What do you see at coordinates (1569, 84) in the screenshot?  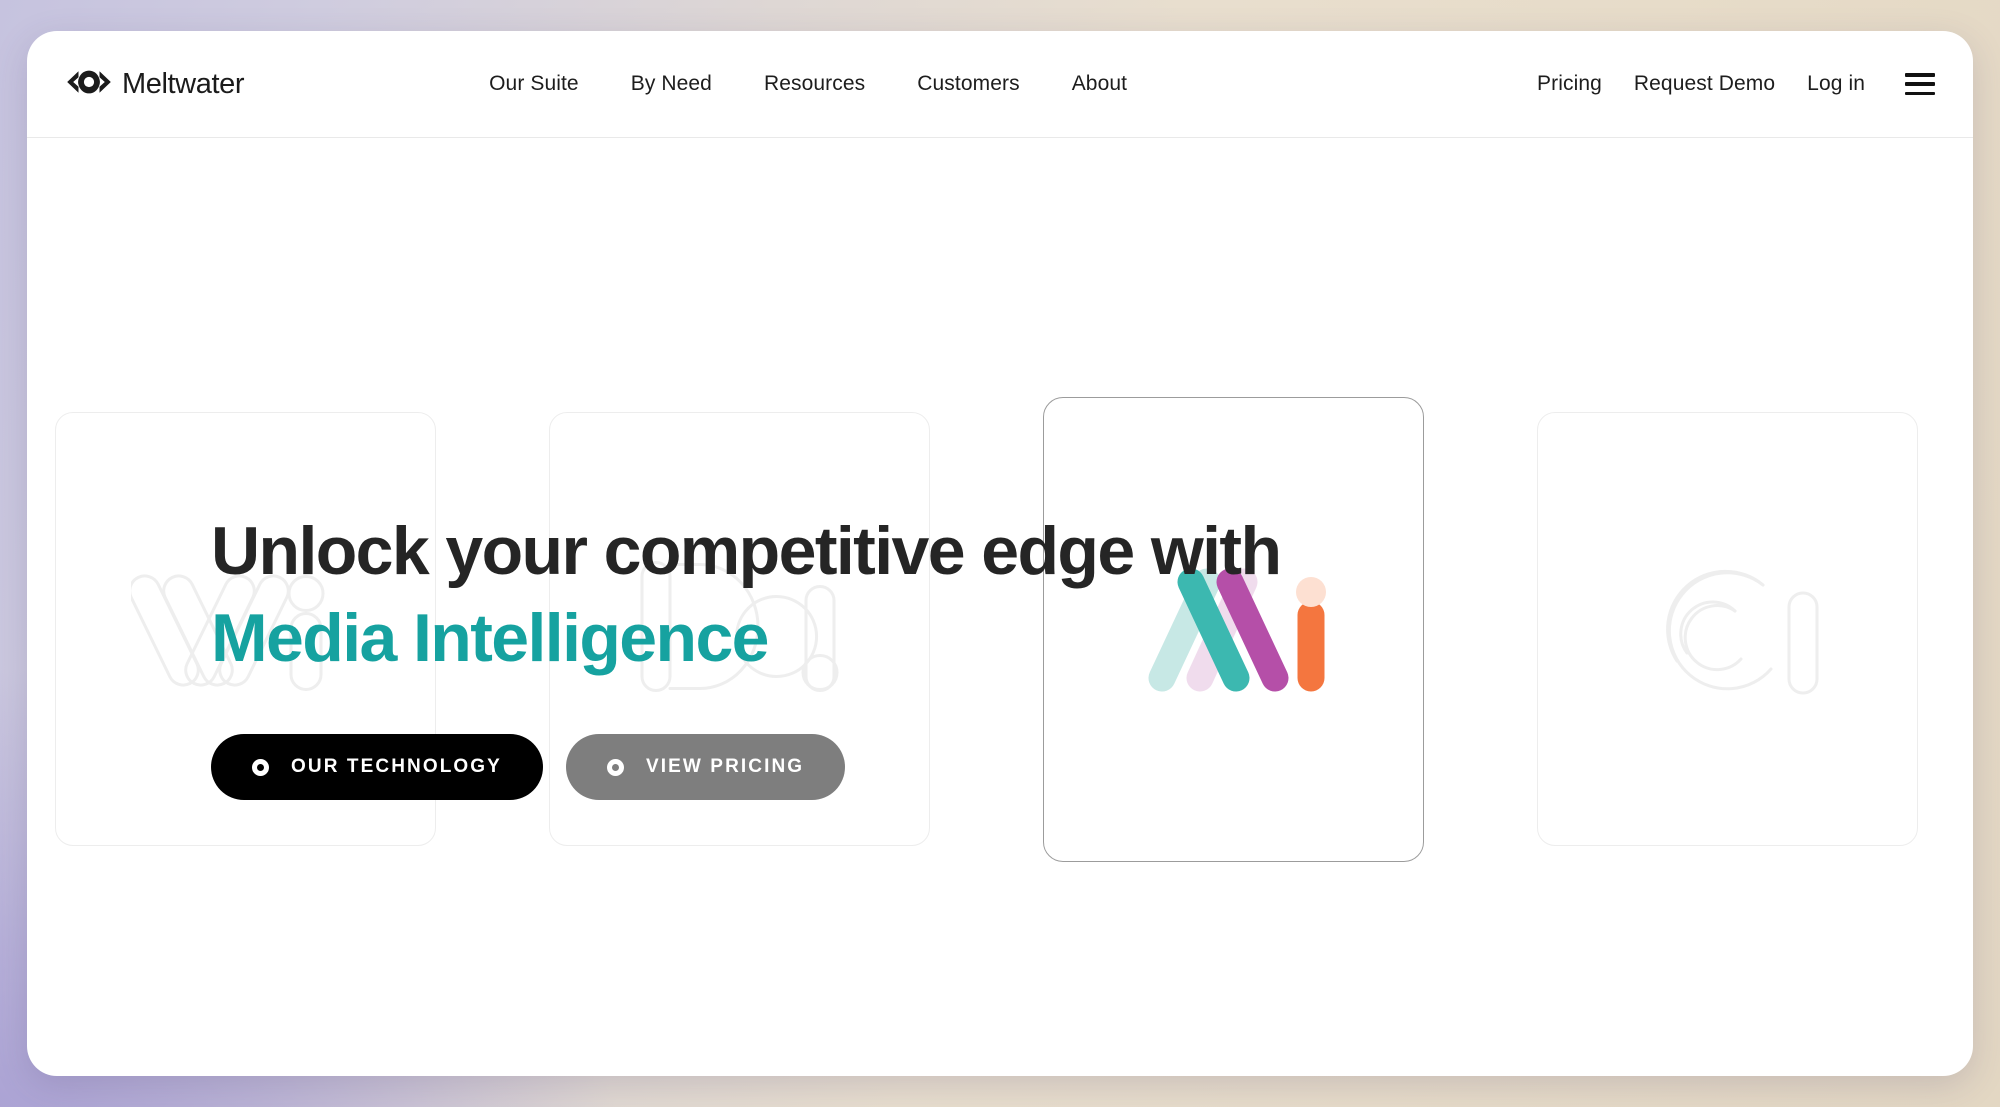 I see `nav-item-pricing: Pricing` at bounding box center [1569, 84].